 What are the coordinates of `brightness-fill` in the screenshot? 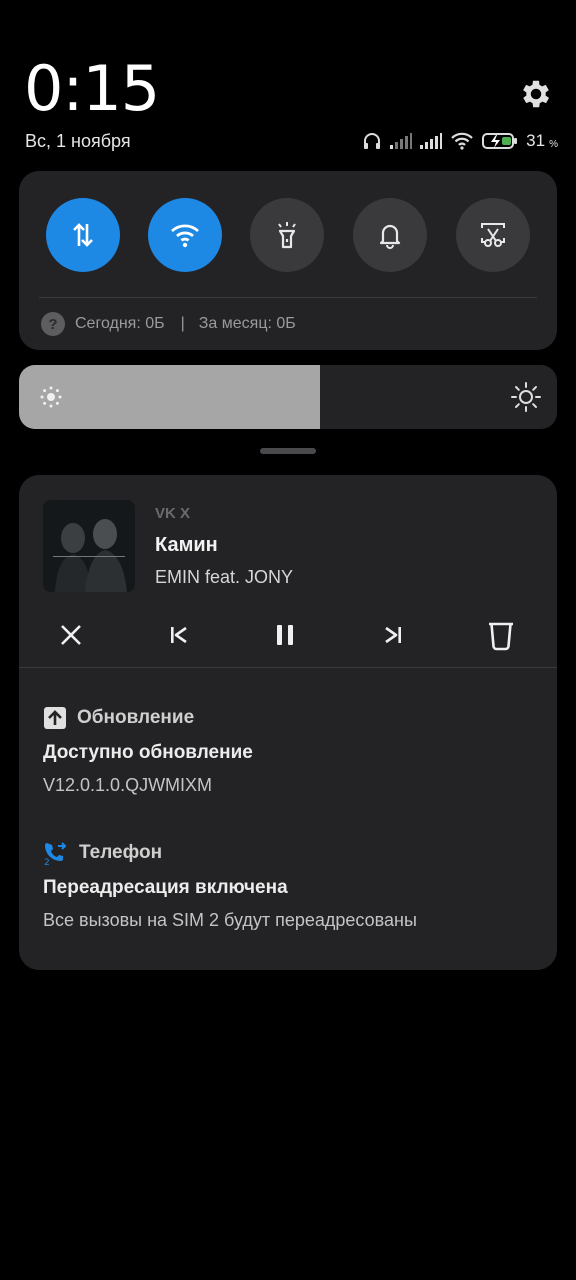 It's located at (170, 397).